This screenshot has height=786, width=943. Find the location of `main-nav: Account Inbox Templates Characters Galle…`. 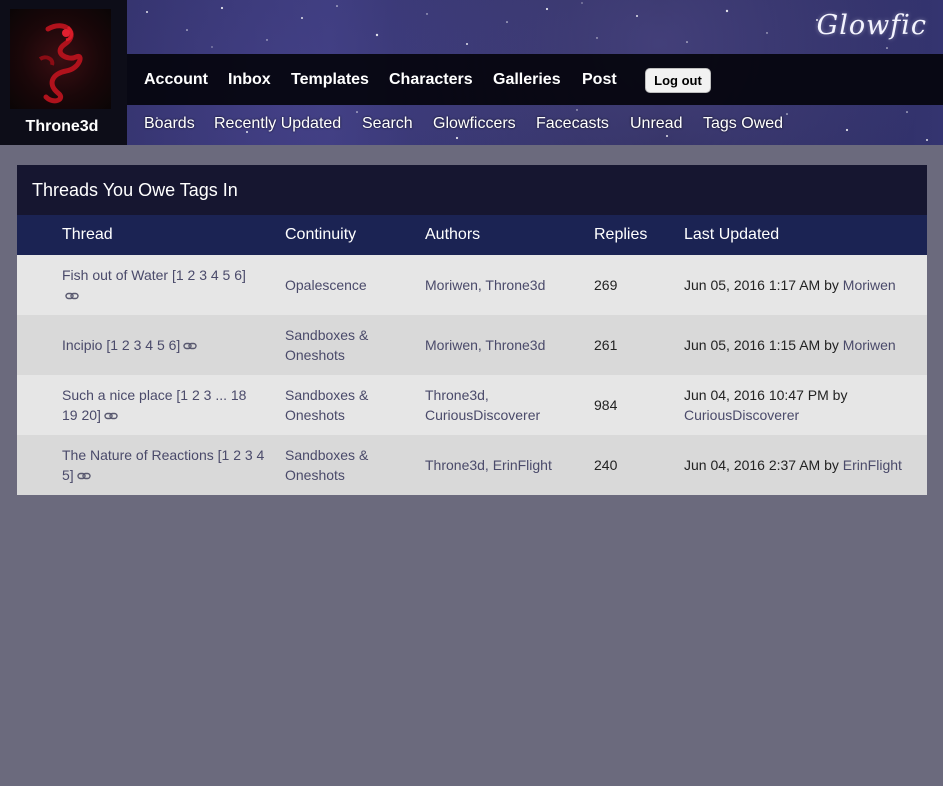

main-nav: Account Inbox Templates Characters Galle… is located at coordinates (535, 79).